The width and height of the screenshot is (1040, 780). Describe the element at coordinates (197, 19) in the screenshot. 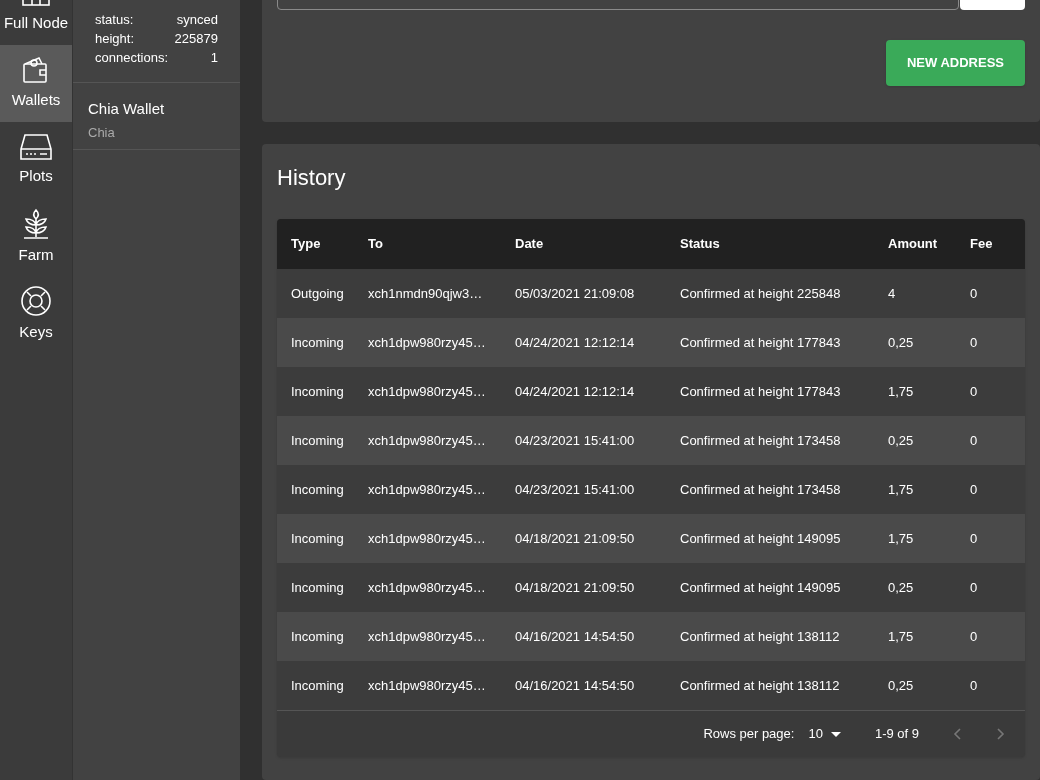

I see `status-value: synced` at that location.